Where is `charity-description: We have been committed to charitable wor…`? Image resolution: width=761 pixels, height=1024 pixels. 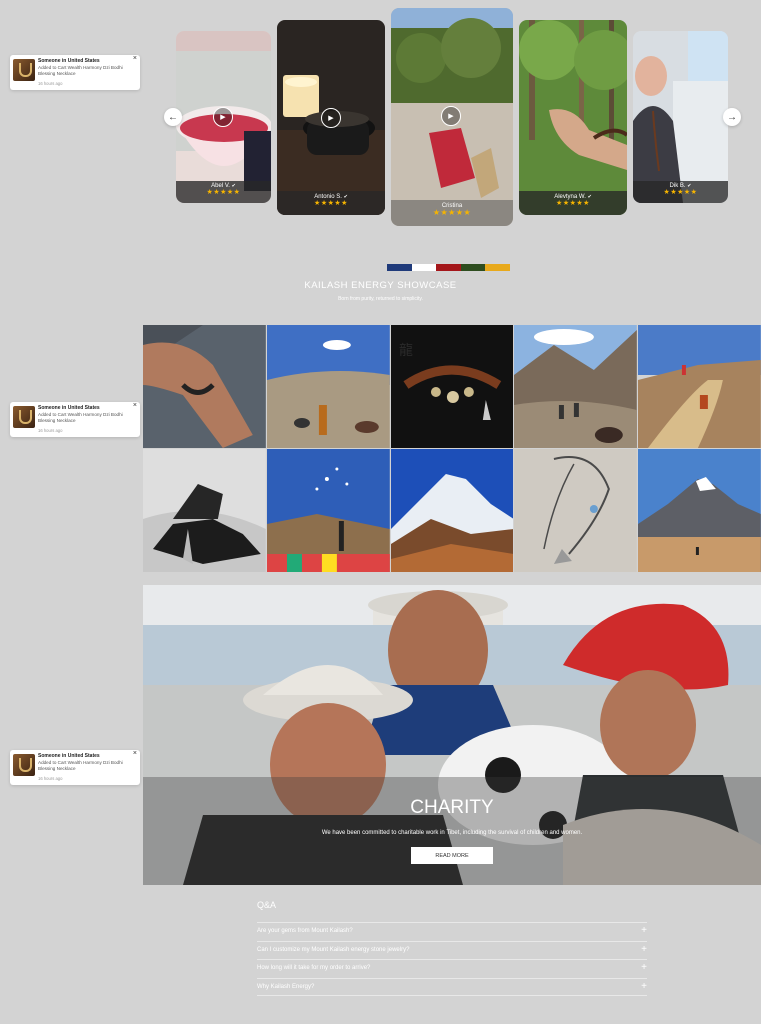 charity-description: We have been committed to charitable wor… is located at coordinates (452, 833).